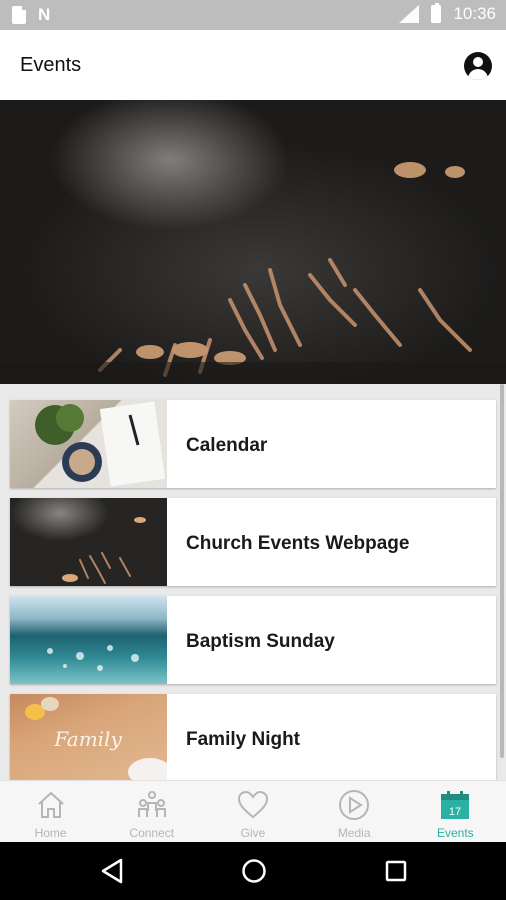  I want to click on event-label: Church Events Webpage, so click(298, 543).